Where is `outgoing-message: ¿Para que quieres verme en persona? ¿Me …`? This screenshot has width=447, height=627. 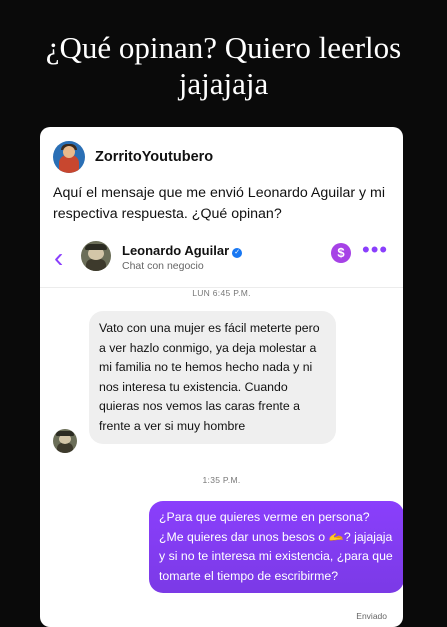
outgoing-message: ¿Para que quieres verme en persona? ¿Me … is located at coordinates (276, 547).